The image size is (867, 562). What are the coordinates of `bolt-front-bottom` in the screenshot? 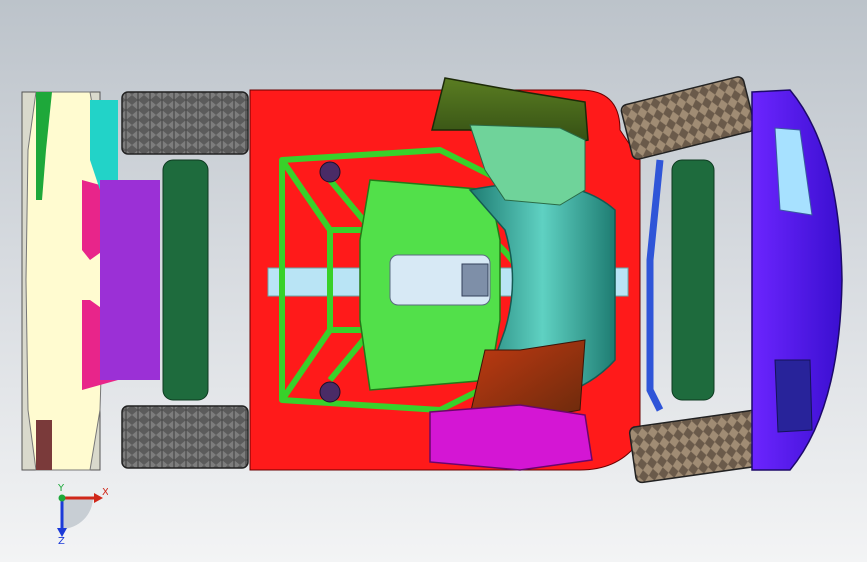 It's located at (330, 392).